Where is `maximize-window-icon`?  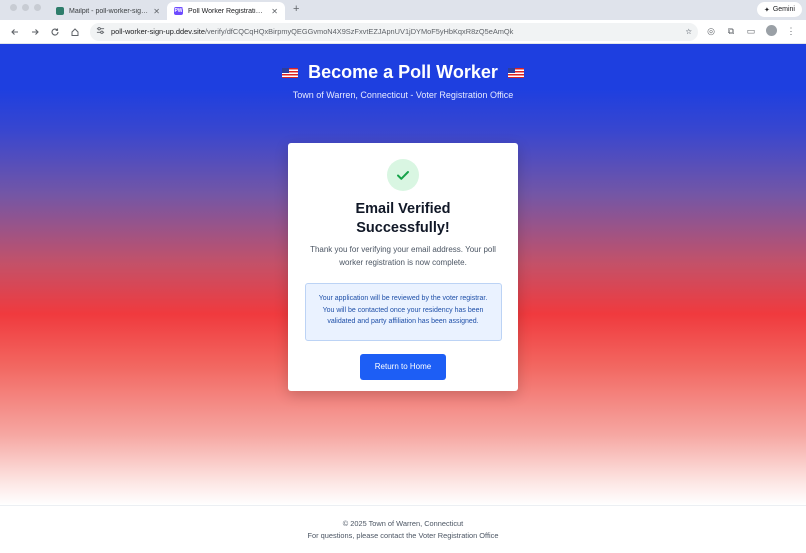 maximize-window-icon is located at coordinates (37, 7).